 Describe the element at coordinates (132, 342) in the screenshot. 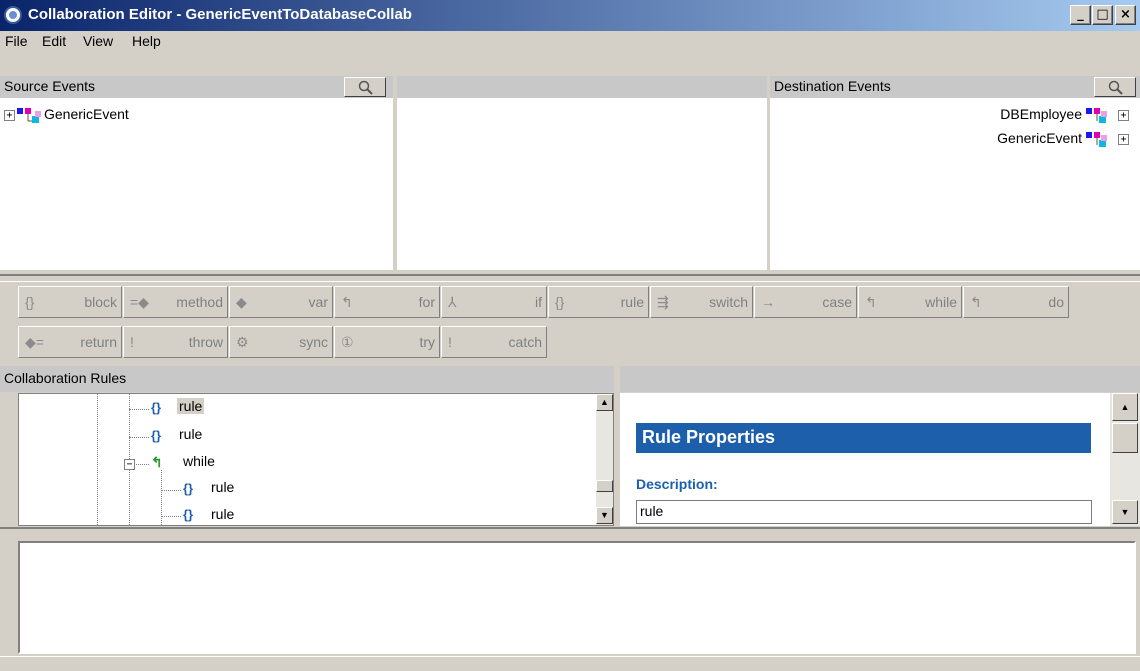

I see `throw-icon: !` at that location.